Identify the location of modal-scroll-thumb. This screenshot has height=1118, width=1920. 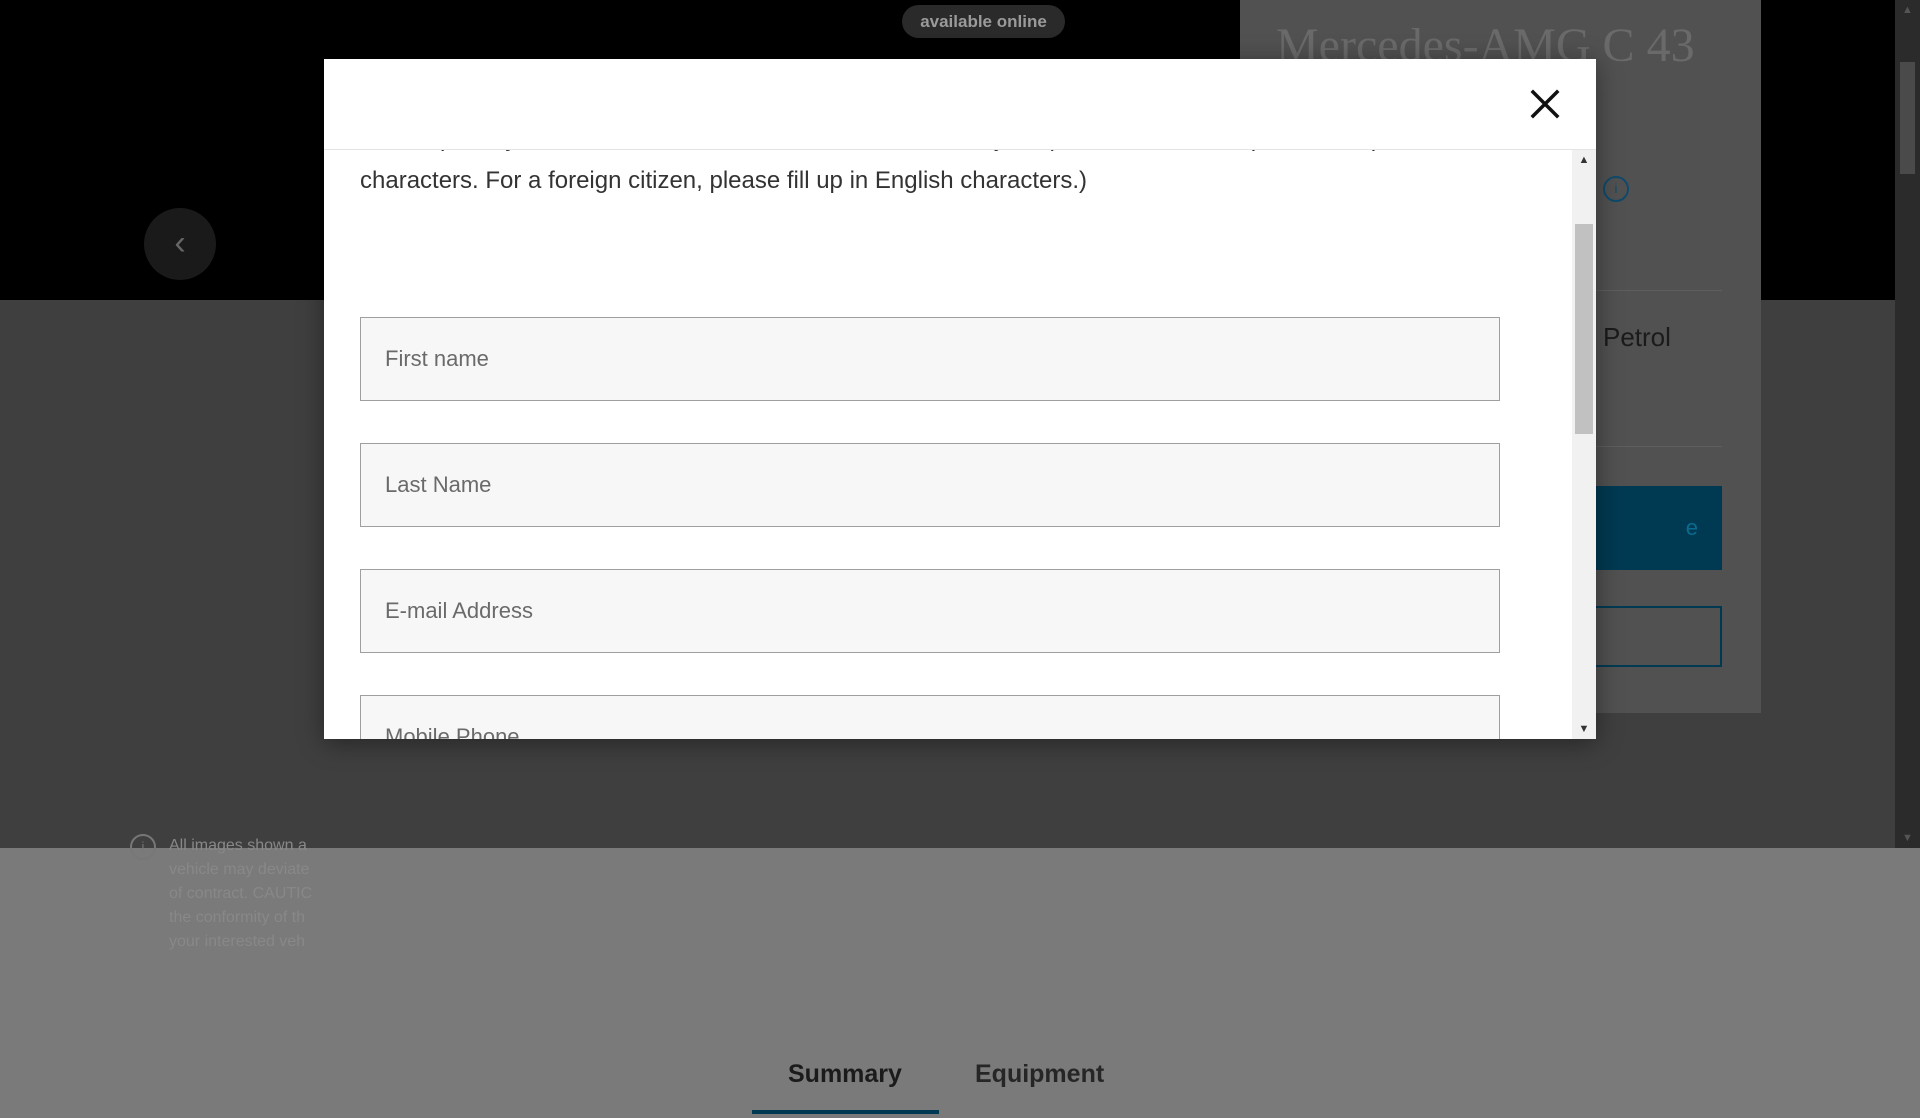
(1584, 329).